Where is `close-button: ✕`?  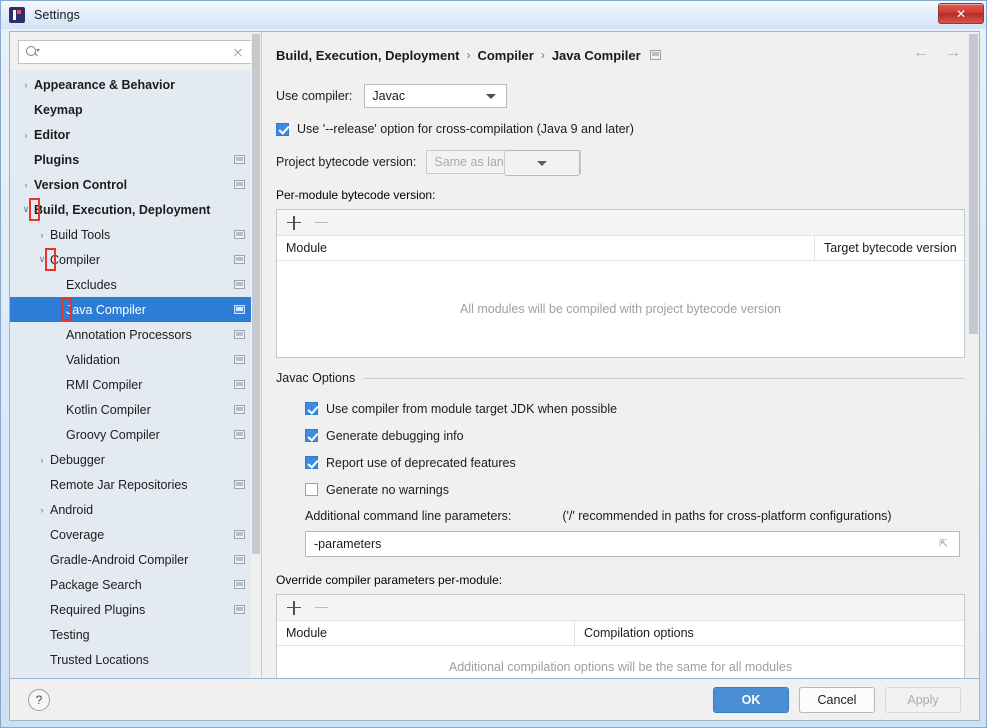
close-button: ✕ is located at coordinates (961, 13).